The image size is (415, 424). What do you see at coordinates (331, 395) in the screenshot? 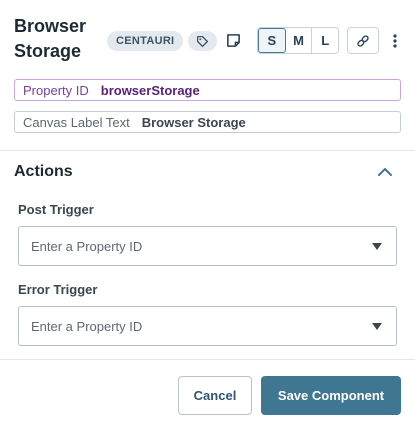
I see `save-component-button: Save Component` at bounding box center [331, 395].